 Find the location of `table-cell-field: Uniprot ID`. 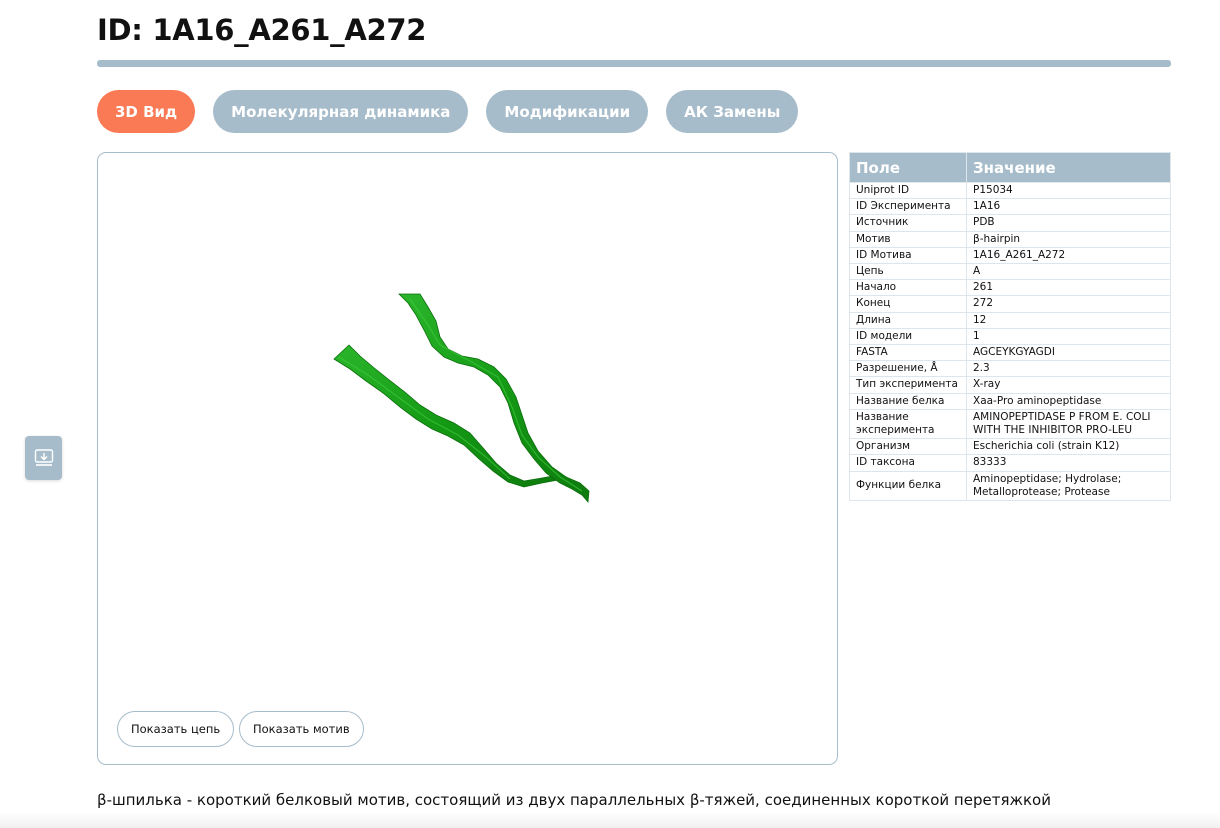

table-cell-field: Uniprot ID is located at coordinates (908, 190).